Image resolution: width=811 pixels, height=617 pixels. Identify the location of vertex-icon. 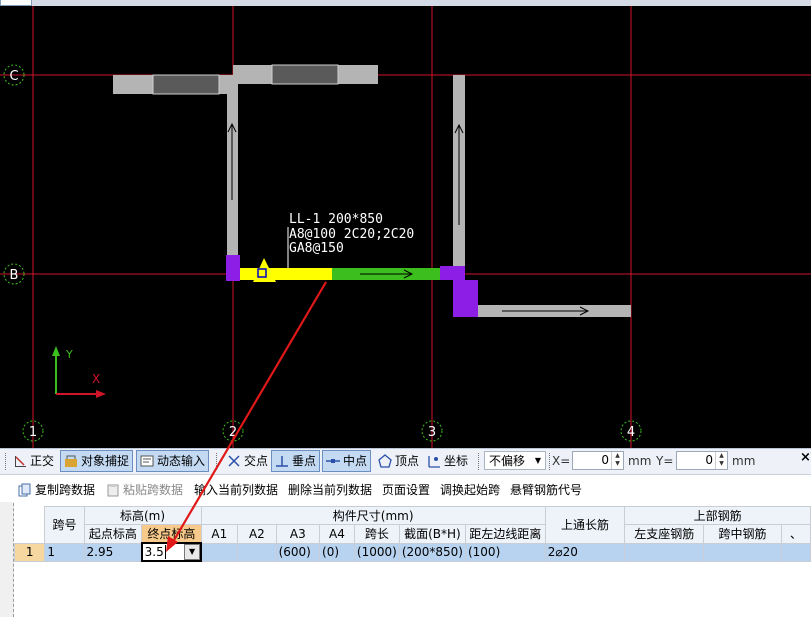
(385, 461).